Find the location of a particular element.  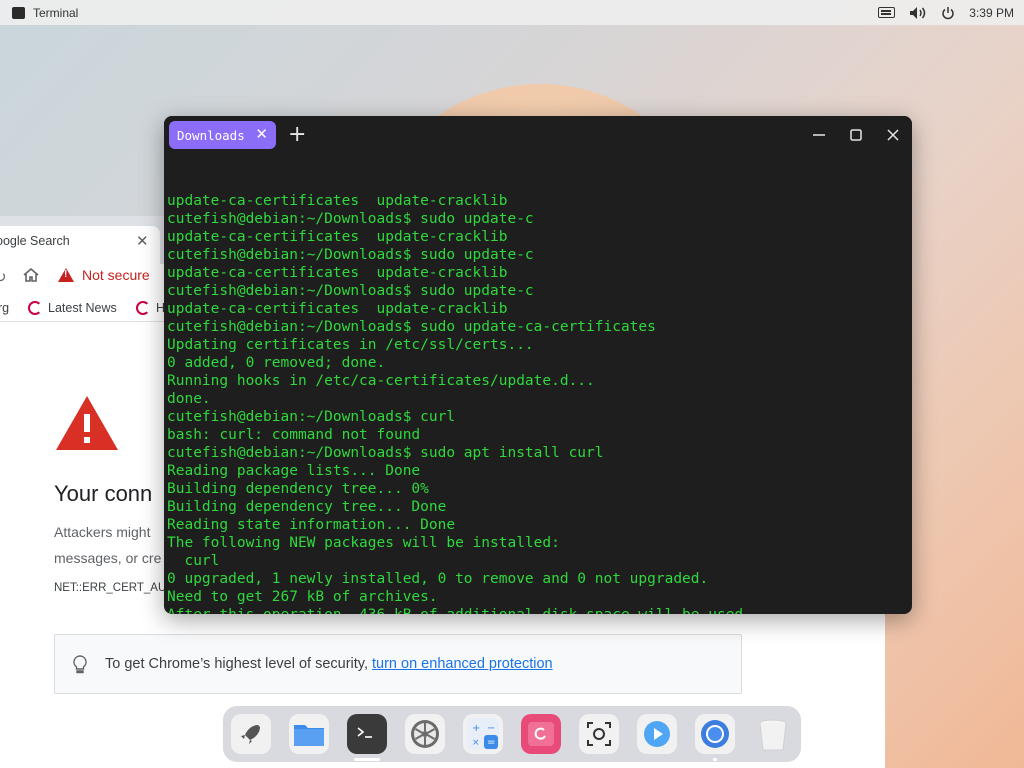

home-icon is located at coordinates (31, 275).